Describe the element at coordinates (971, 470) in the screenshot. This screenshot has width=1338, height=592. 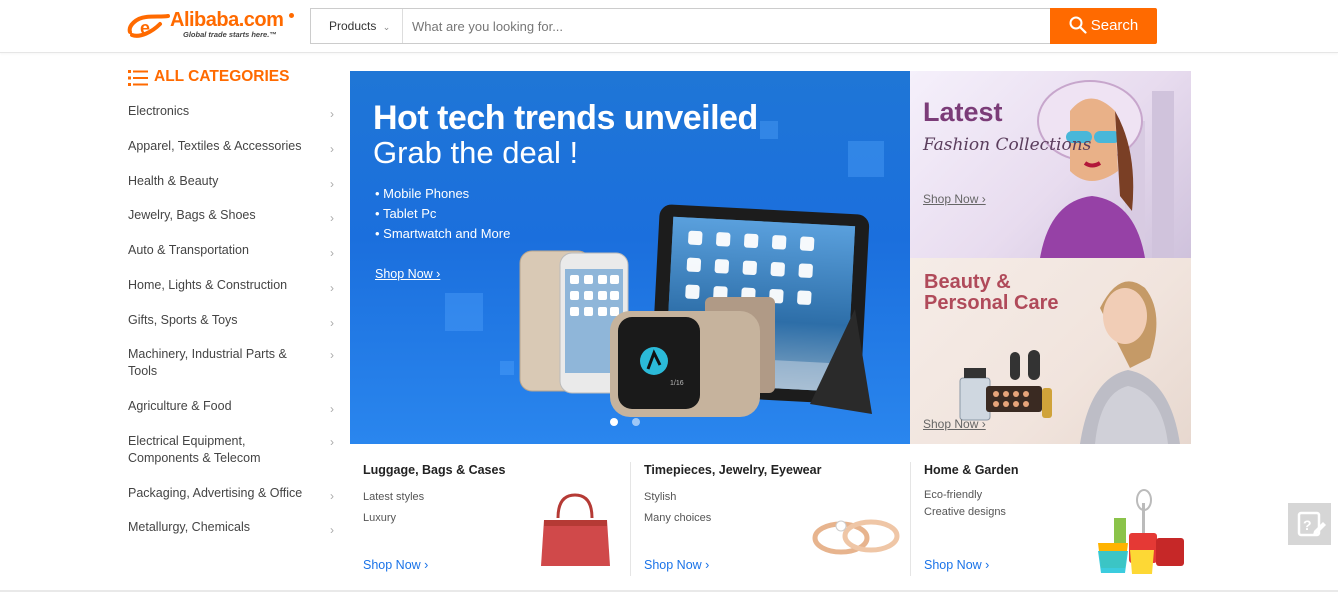
I see `promo-title: Home & Garden` at that location.